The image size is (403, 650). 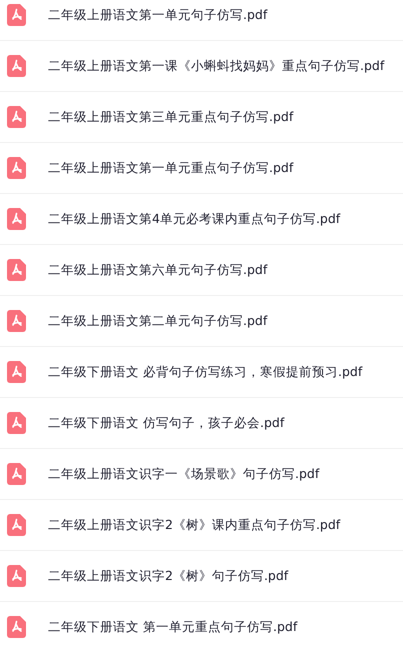 I want to click on file-row: 二年级上册语文识字一《场景歌》句子仿写.pdf, so click(x=201, y=474).